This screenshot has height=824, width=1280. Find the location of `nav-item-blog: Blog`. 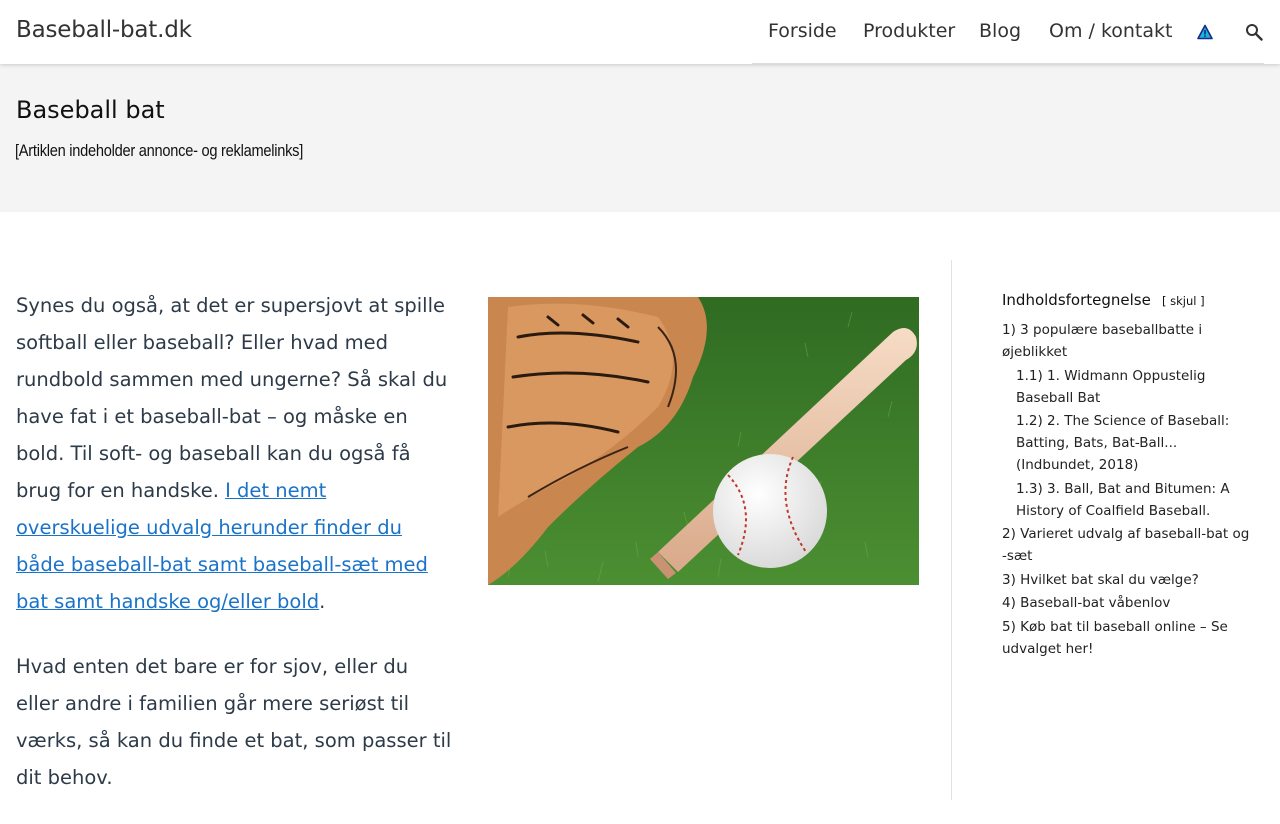

nav-item-blog: Blog is located at coordinates (1000, 31).